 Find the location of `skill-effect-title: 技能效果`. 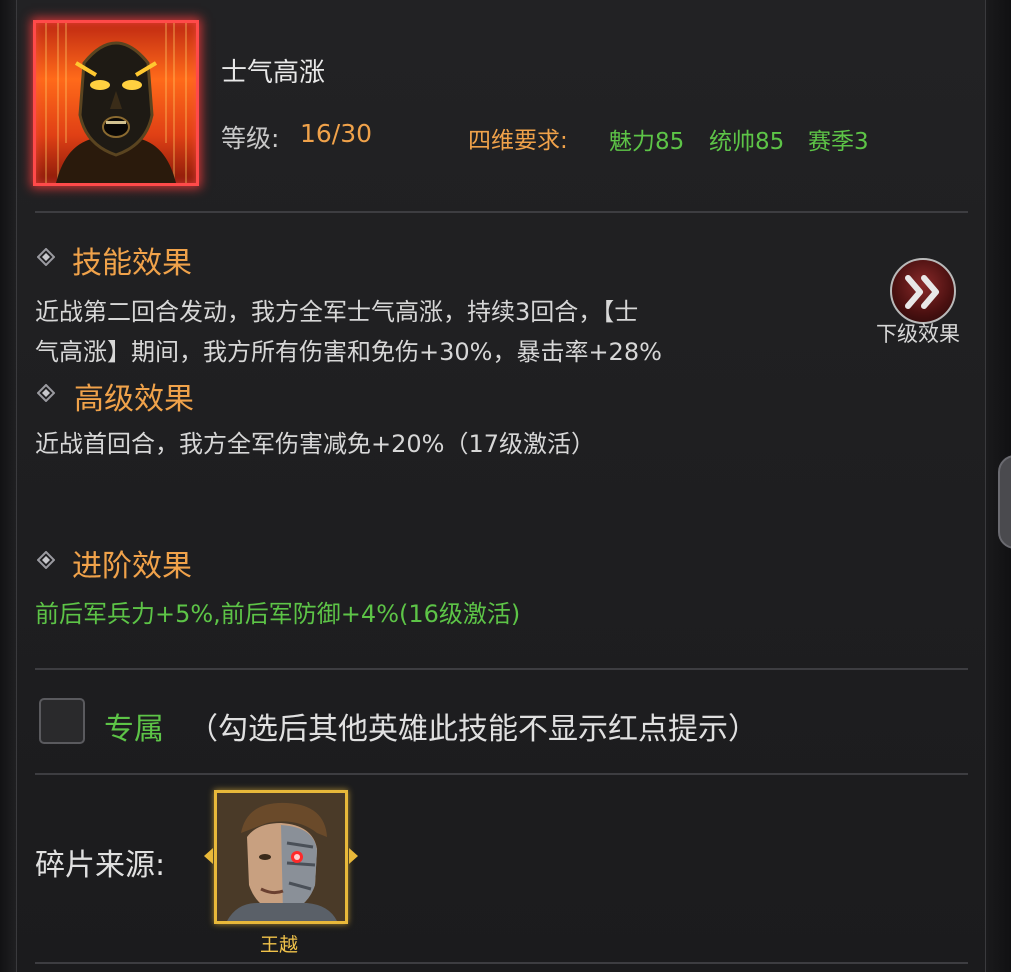

skill-effect-title: 技能效果 is located at coordinates (132, 263).